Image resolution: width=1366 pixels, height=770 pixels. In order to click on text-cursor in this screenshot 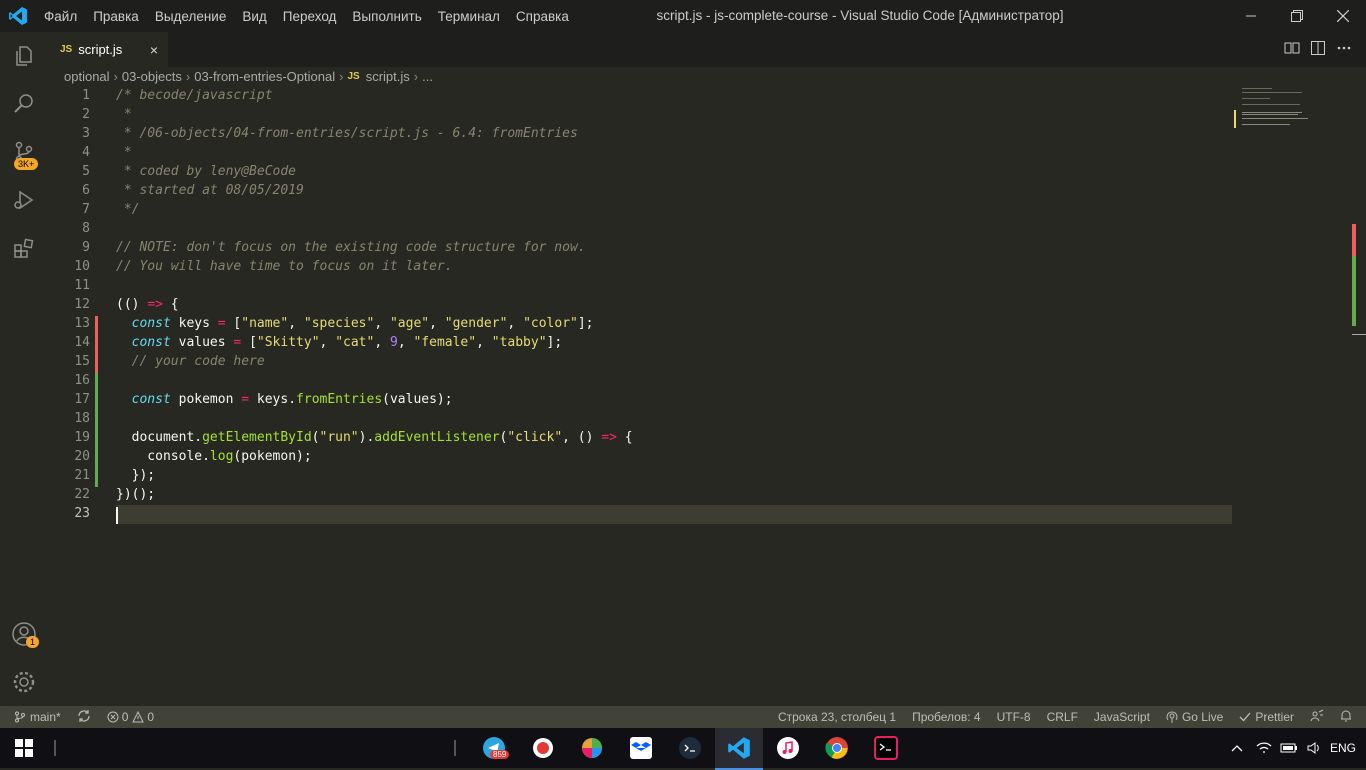, I will do `click(117, 515)`.